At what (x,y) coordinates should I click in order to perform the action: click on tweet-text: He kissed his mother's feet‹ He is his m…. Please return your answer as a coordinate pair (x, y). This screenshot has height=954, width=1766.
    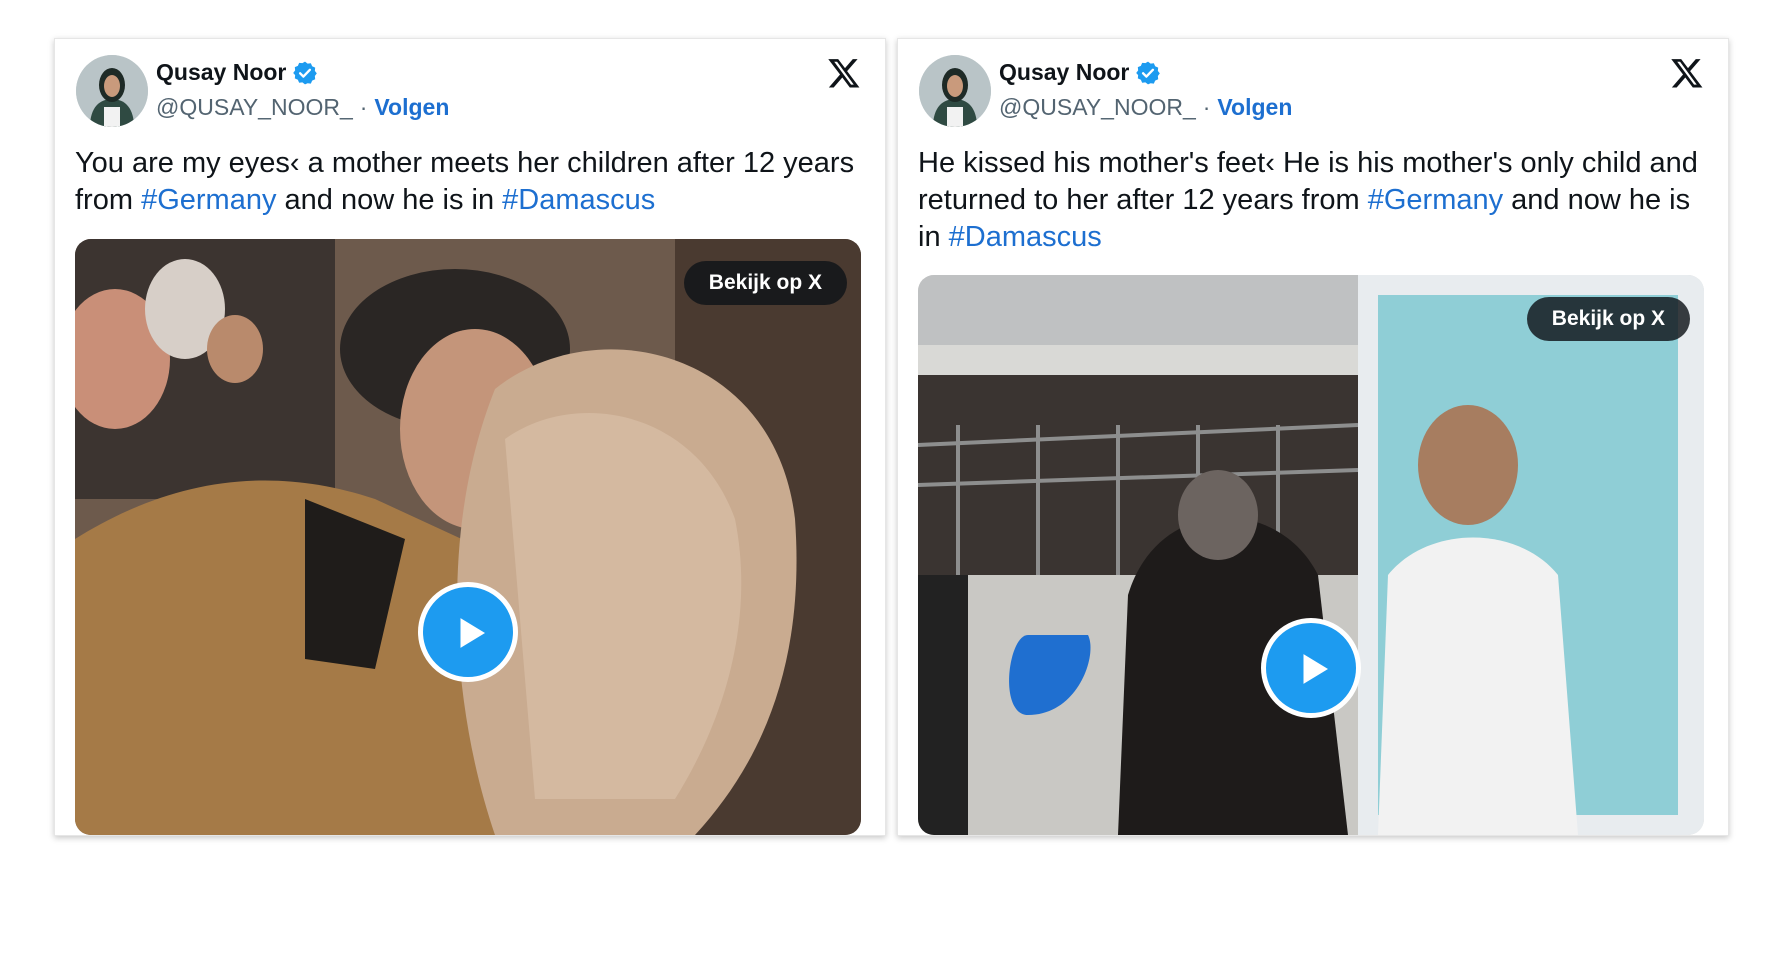
    Looking at the image, I should click on (1313, 200).